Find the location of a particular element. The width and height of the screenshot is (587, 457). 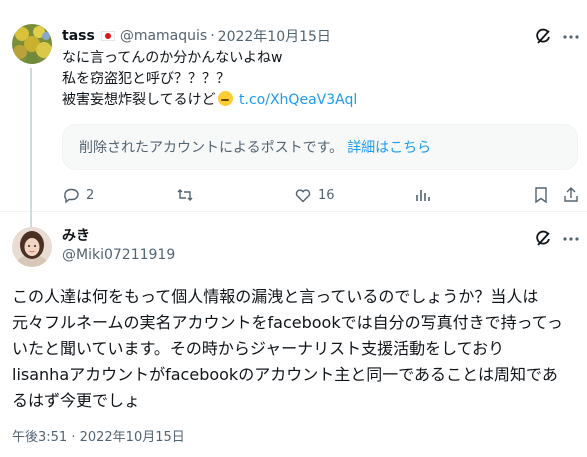

bookmark-icon is located at coordinates (541, 195).